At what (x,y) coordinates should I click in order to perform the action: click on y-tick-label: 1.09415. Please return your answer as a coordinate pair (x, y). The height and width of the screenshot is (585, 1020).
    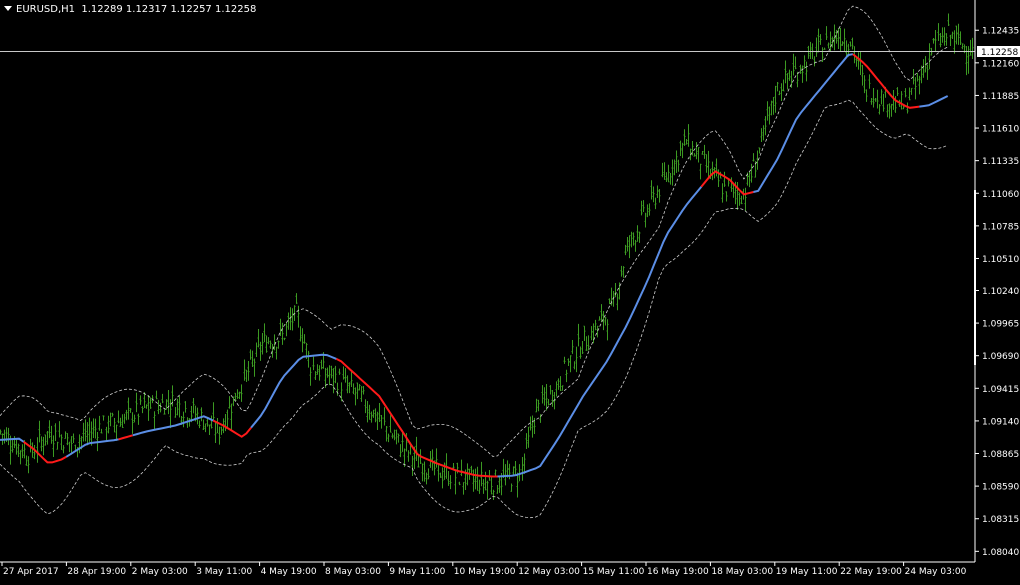
    Looking at the image, I should click on (1000, 390).